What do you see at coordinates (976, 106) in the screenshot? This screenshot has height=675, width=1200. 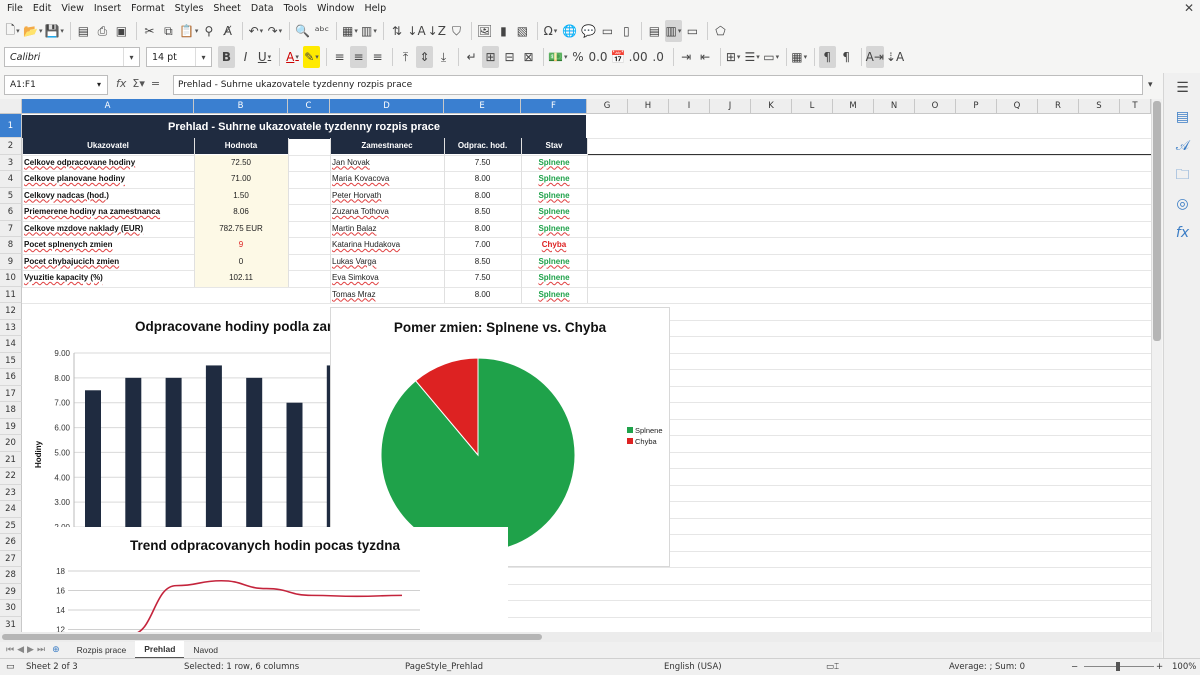 I see `column-header-p: P` at bounding box center [976, 106].